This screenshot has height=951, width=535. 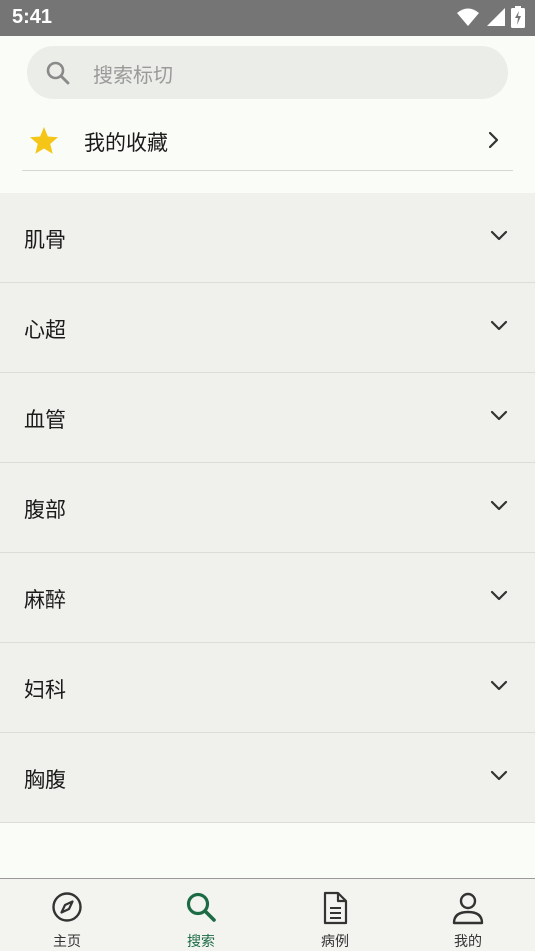 What do you see at coordinates (468, 942) in the screenshot?
I see `nav-label: 我的` at bounding box center [468, 942].